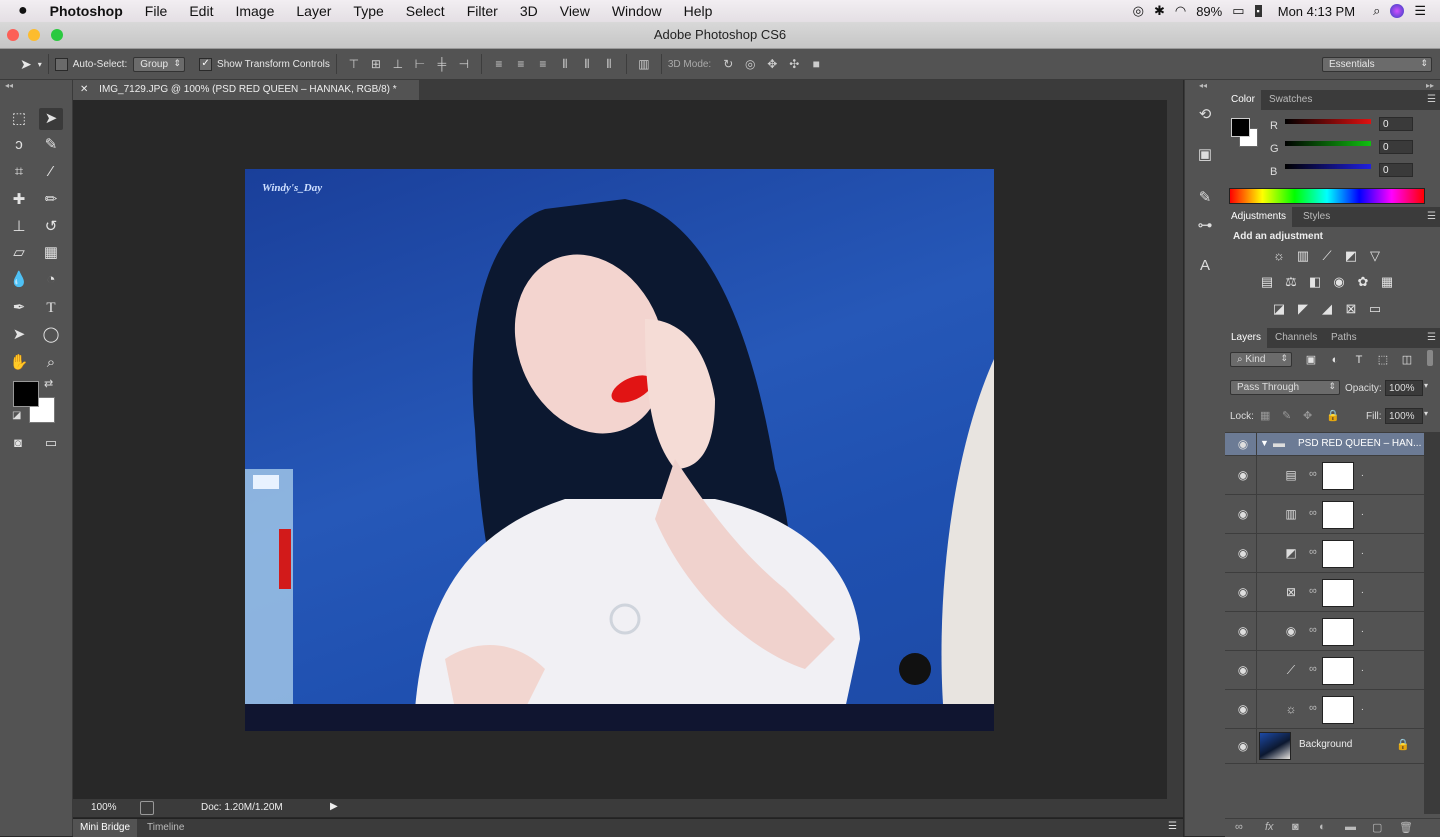  What do you see at coordinates (51, 145) in the screenshot?
I see `quick-selection-tool-icon: ✎` at bounding box center [51, 145].